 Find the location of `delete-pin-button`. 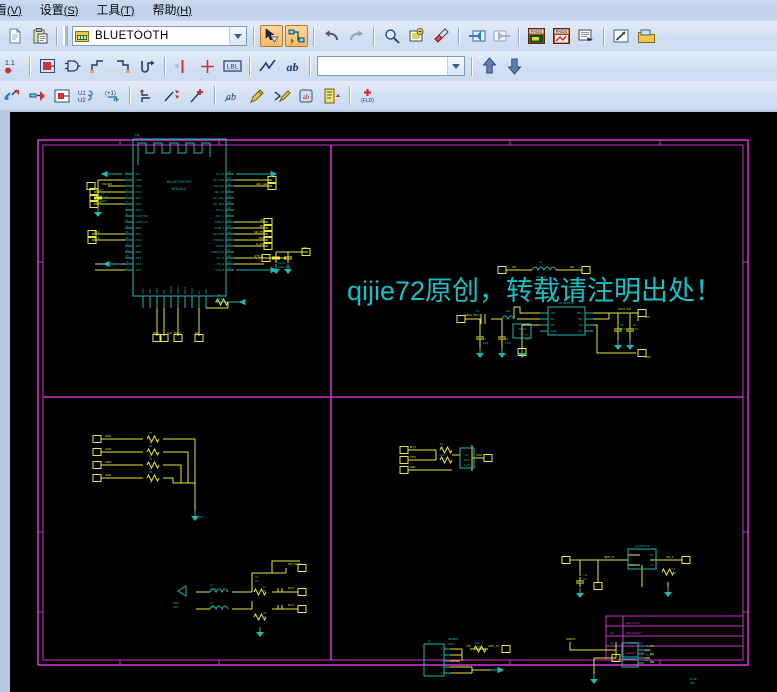

delete-pin-button is located at coordinates (37, 96).